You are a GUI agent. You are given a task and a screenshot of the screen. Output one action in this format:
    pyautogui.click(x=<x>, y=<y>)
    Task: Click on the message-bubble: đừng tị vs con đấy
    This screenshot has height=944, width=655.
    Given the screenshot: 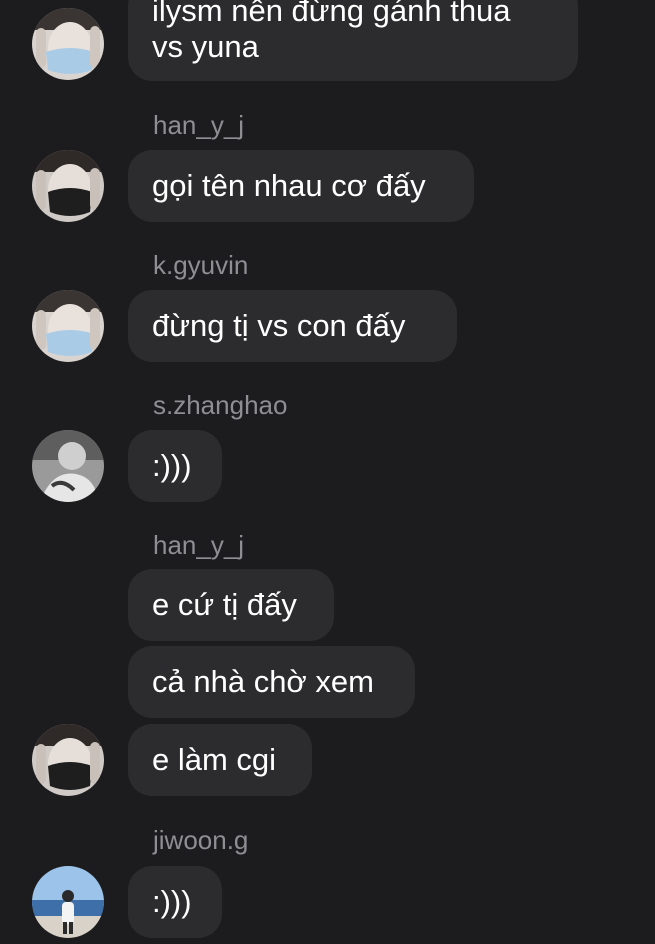 What is the action you would take?
    pyautogui.click(x=292, y=326)
    